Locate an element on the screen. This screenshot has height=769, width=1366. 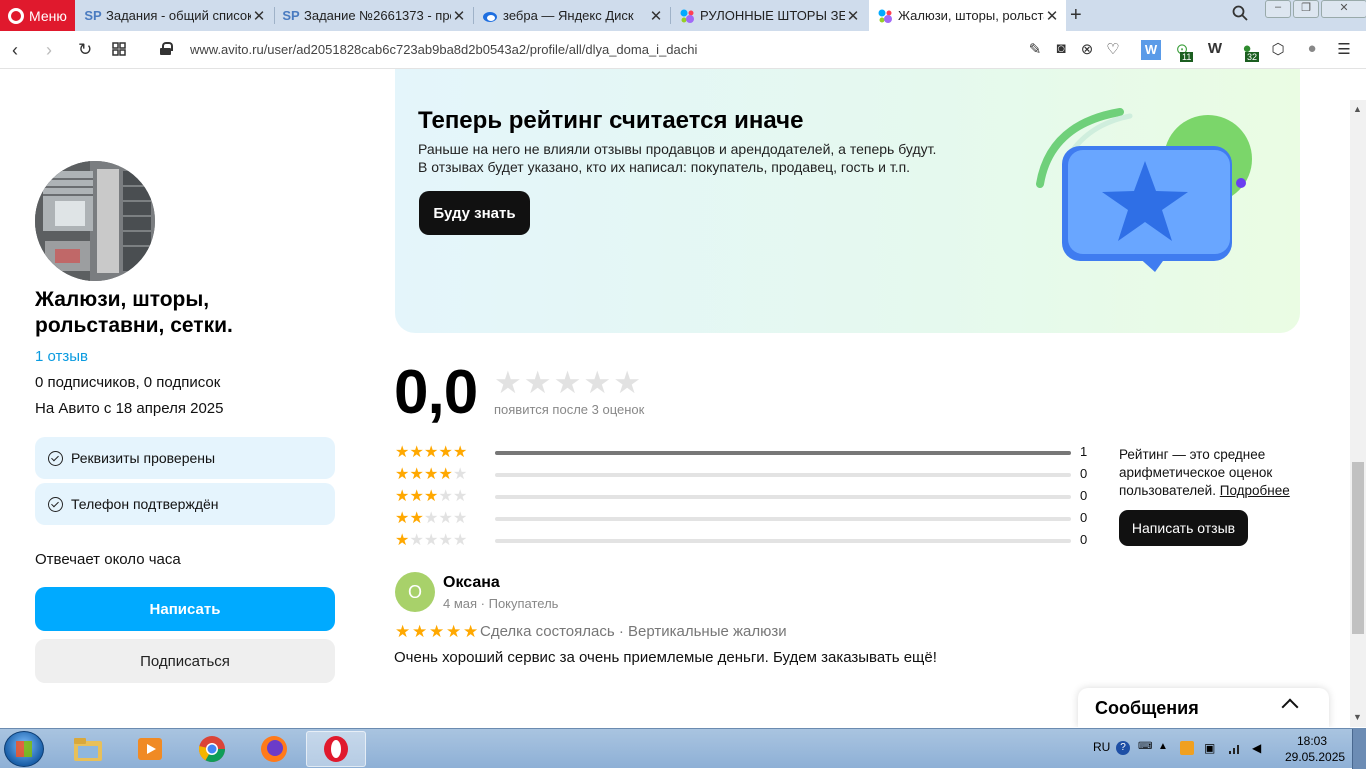
rating-bar-fill is located at coordinates (783, 453).